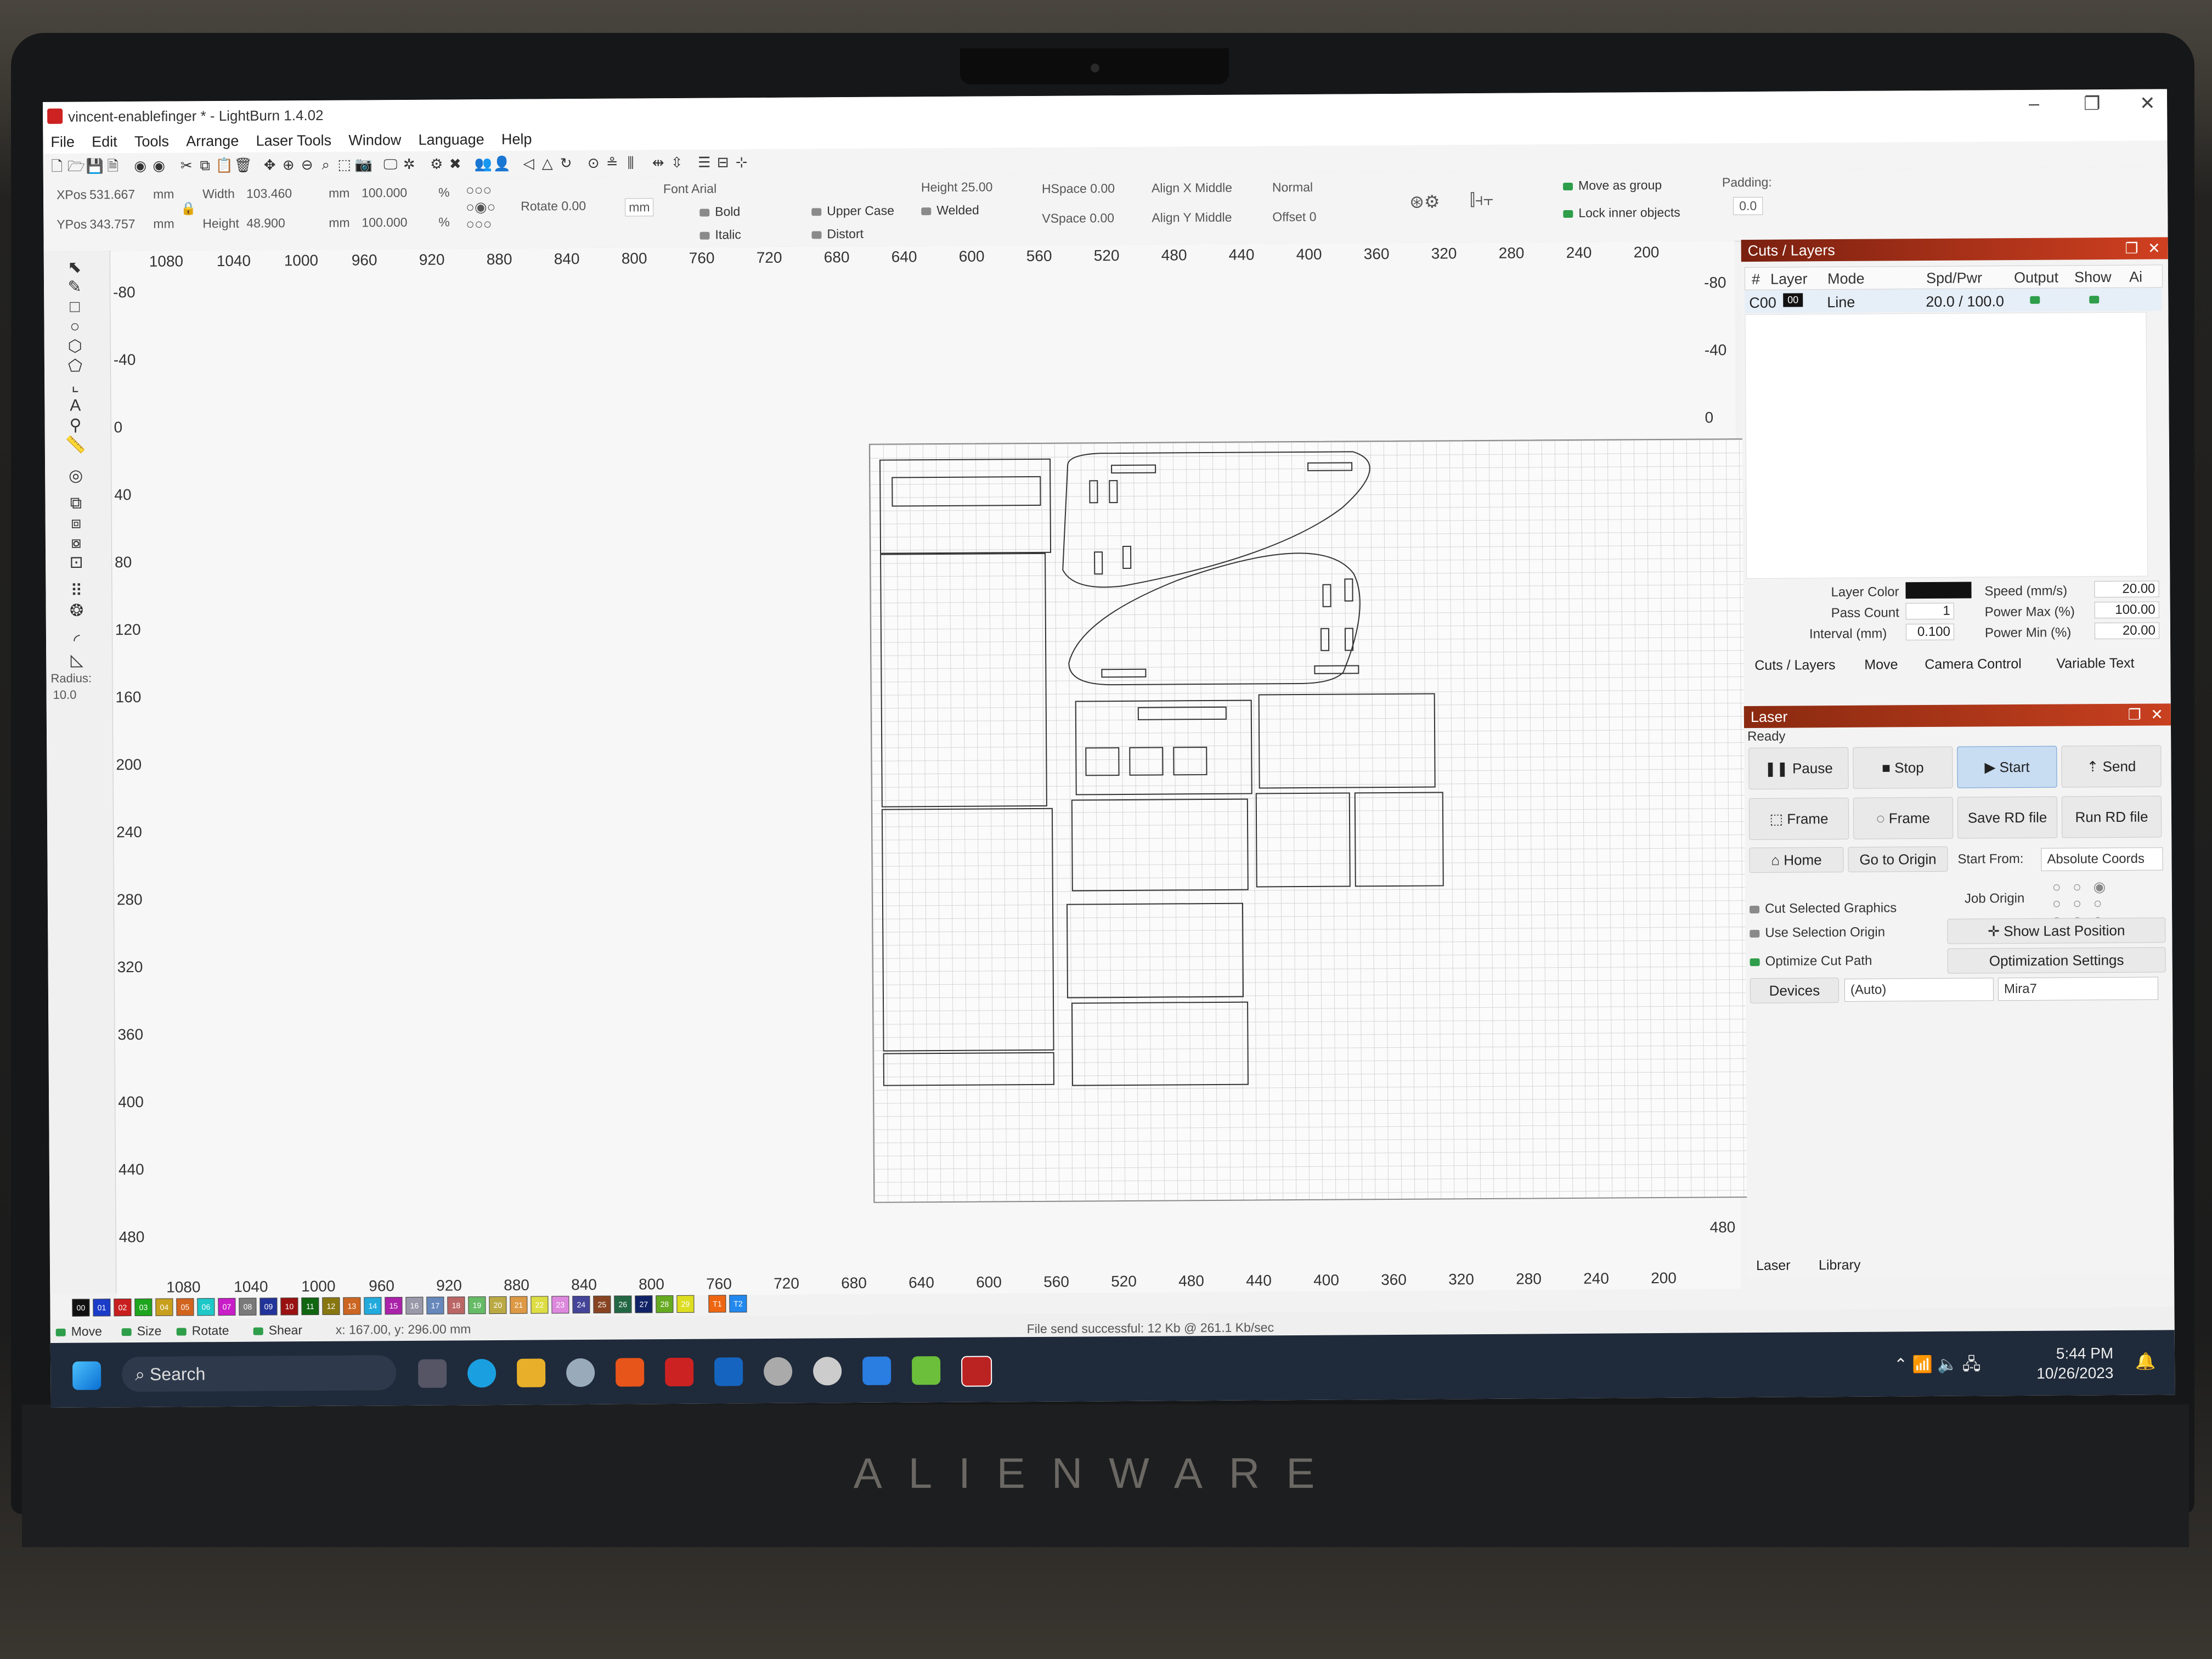 This screenshot has width=2212, height=1659. I want to click on ypos-field: 343.757, so click(112, 225).